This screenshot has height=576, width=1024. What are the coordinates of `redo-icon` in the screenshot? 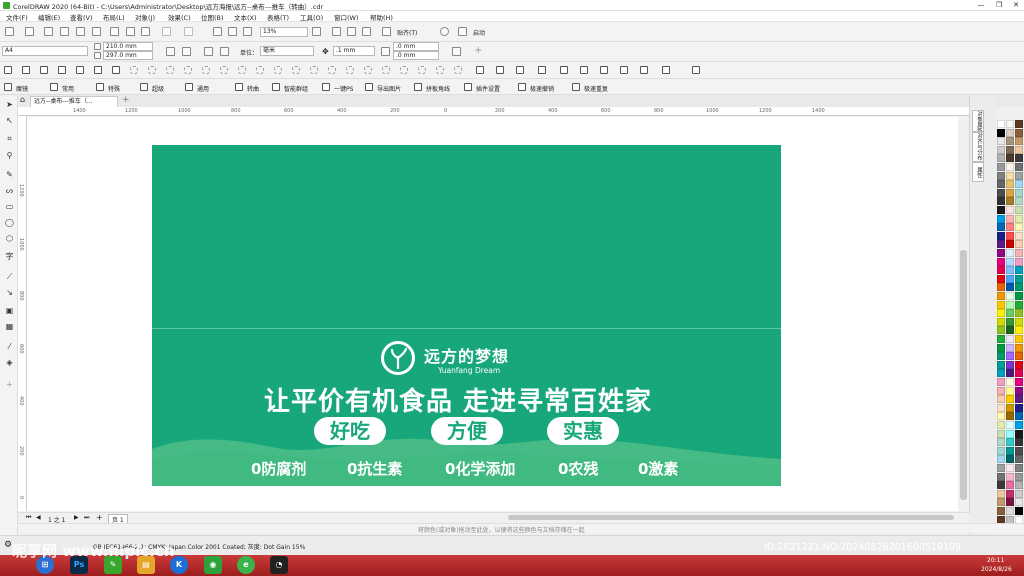 It's located at (188, 31).